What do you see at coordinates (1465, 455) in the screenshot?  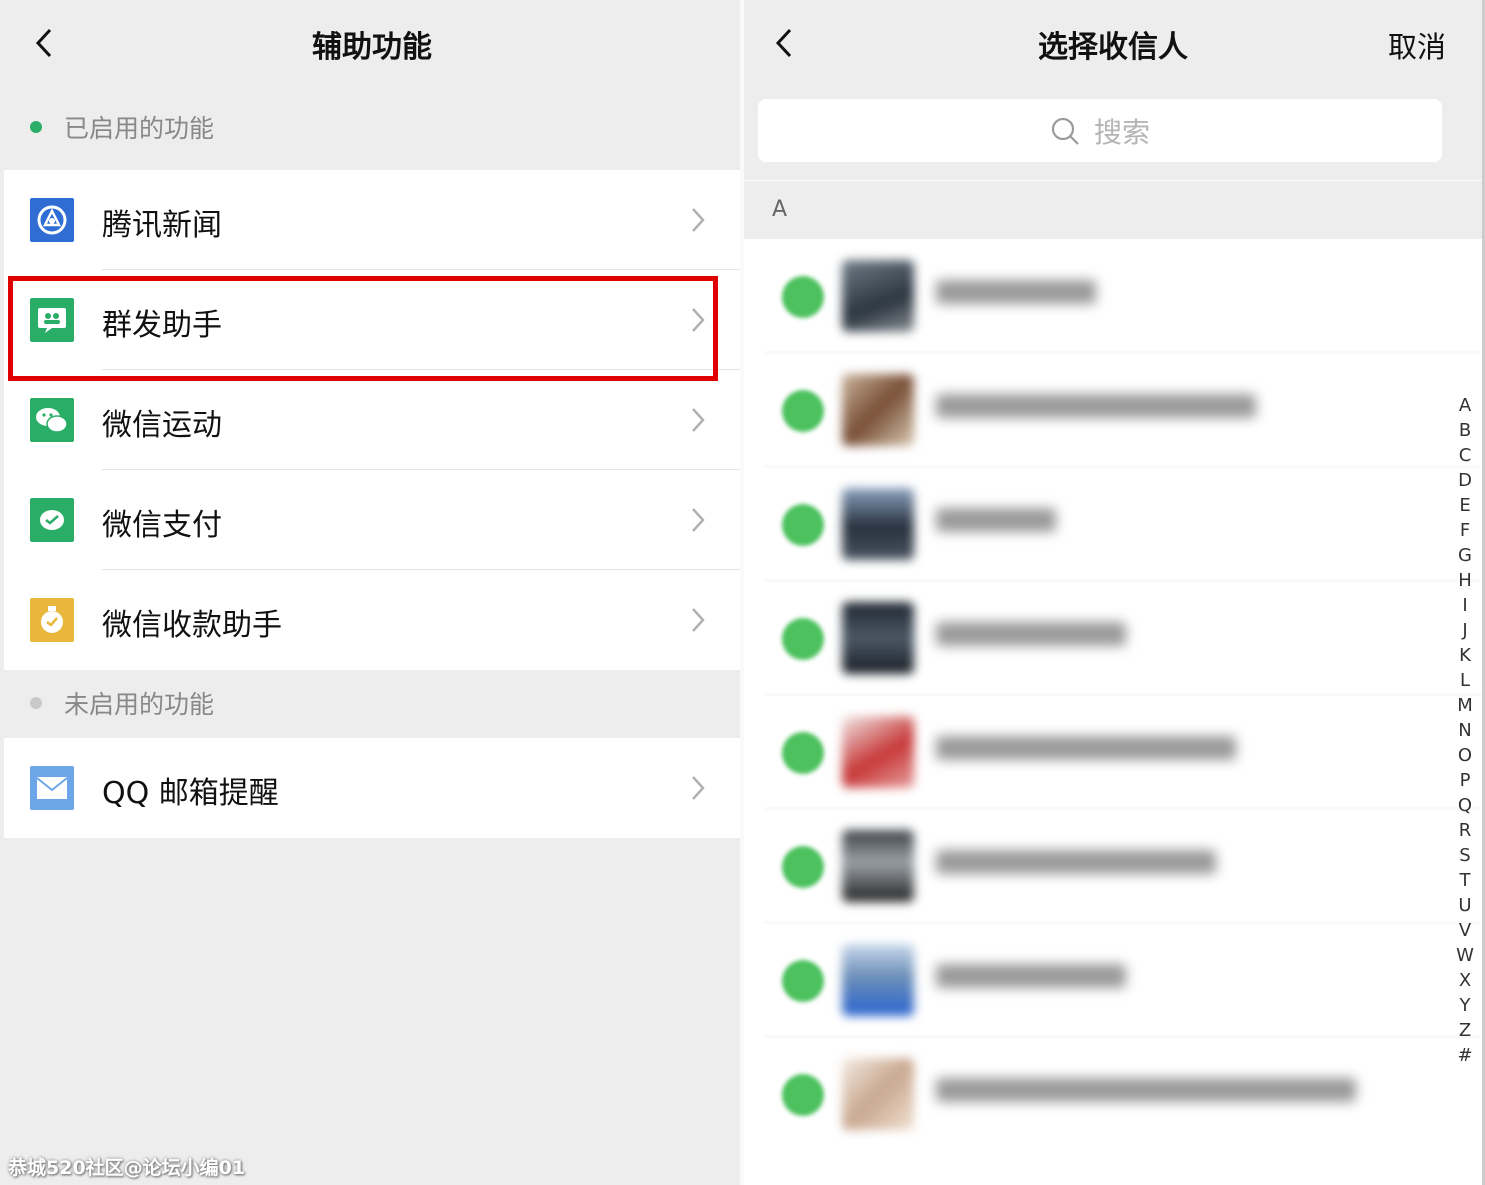 I see `index-letter: C` at bounding box center [1465, 455].